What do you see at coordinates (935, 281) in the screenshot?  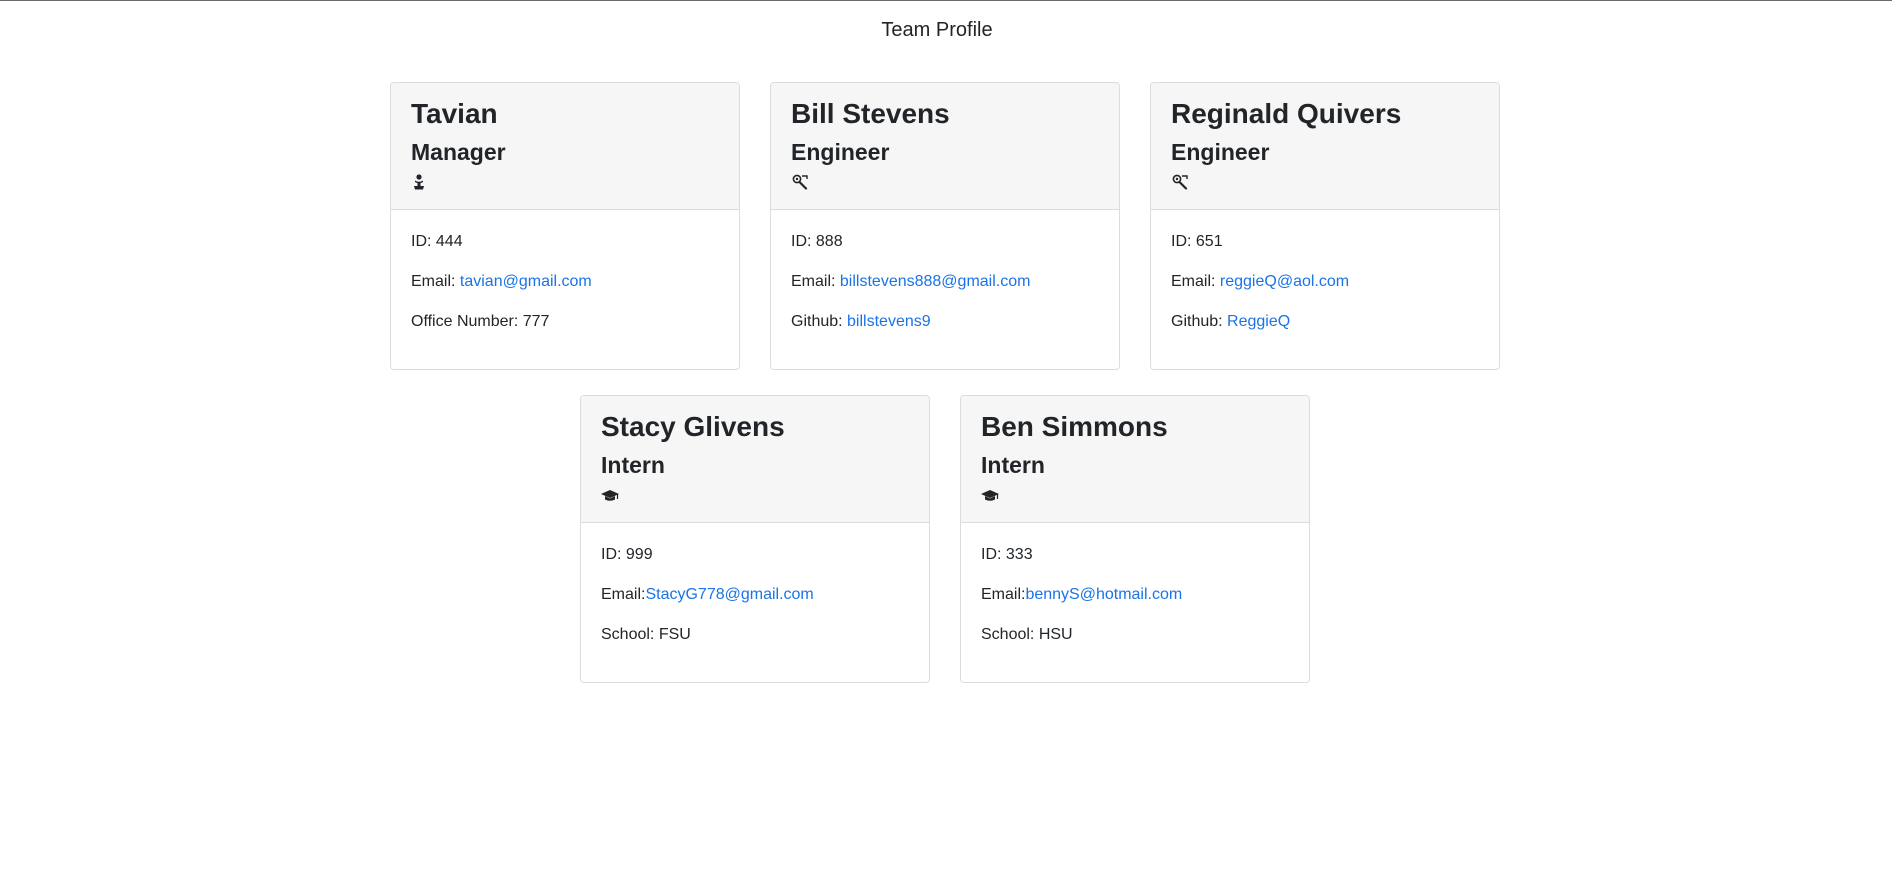 I see `email-link: billstevens888@gmail.com` at bounding box center [935, 281].